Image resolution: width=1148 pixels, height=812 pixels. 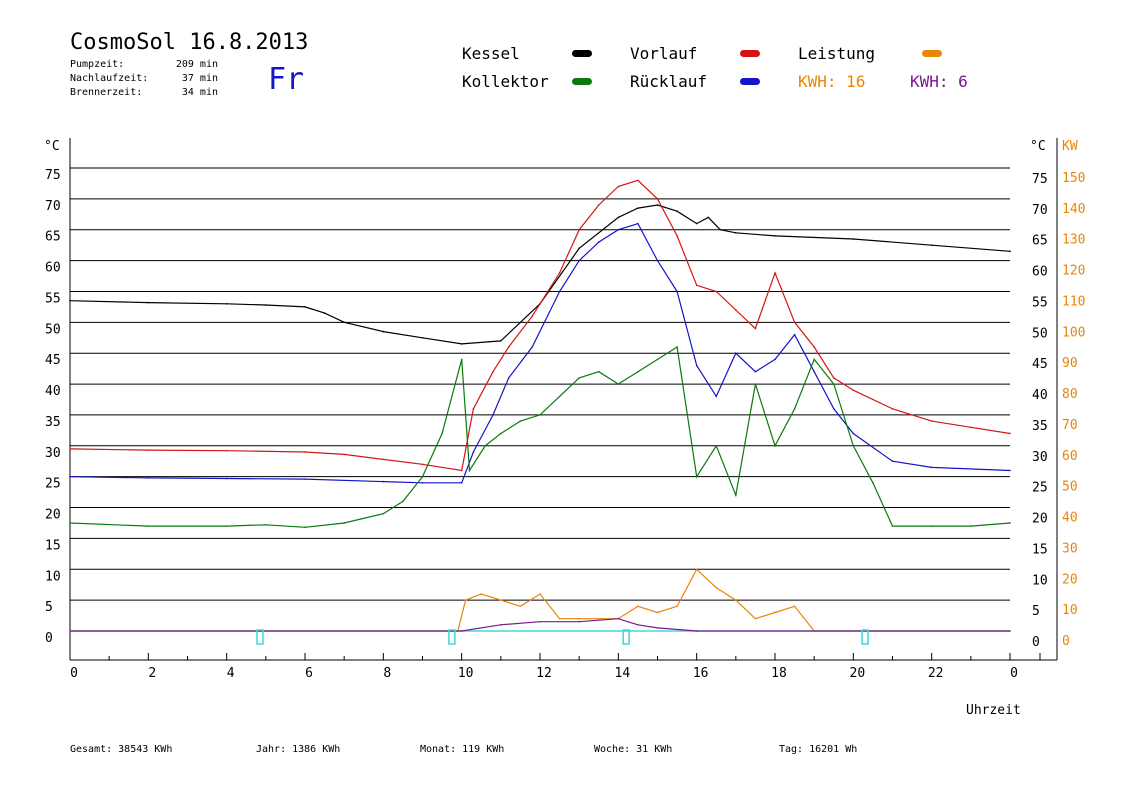 What do you see at coordinates (1040, 580) in the screenshot?
I see `y-right-tick-label: 10` at bounding box center [1040, 580].